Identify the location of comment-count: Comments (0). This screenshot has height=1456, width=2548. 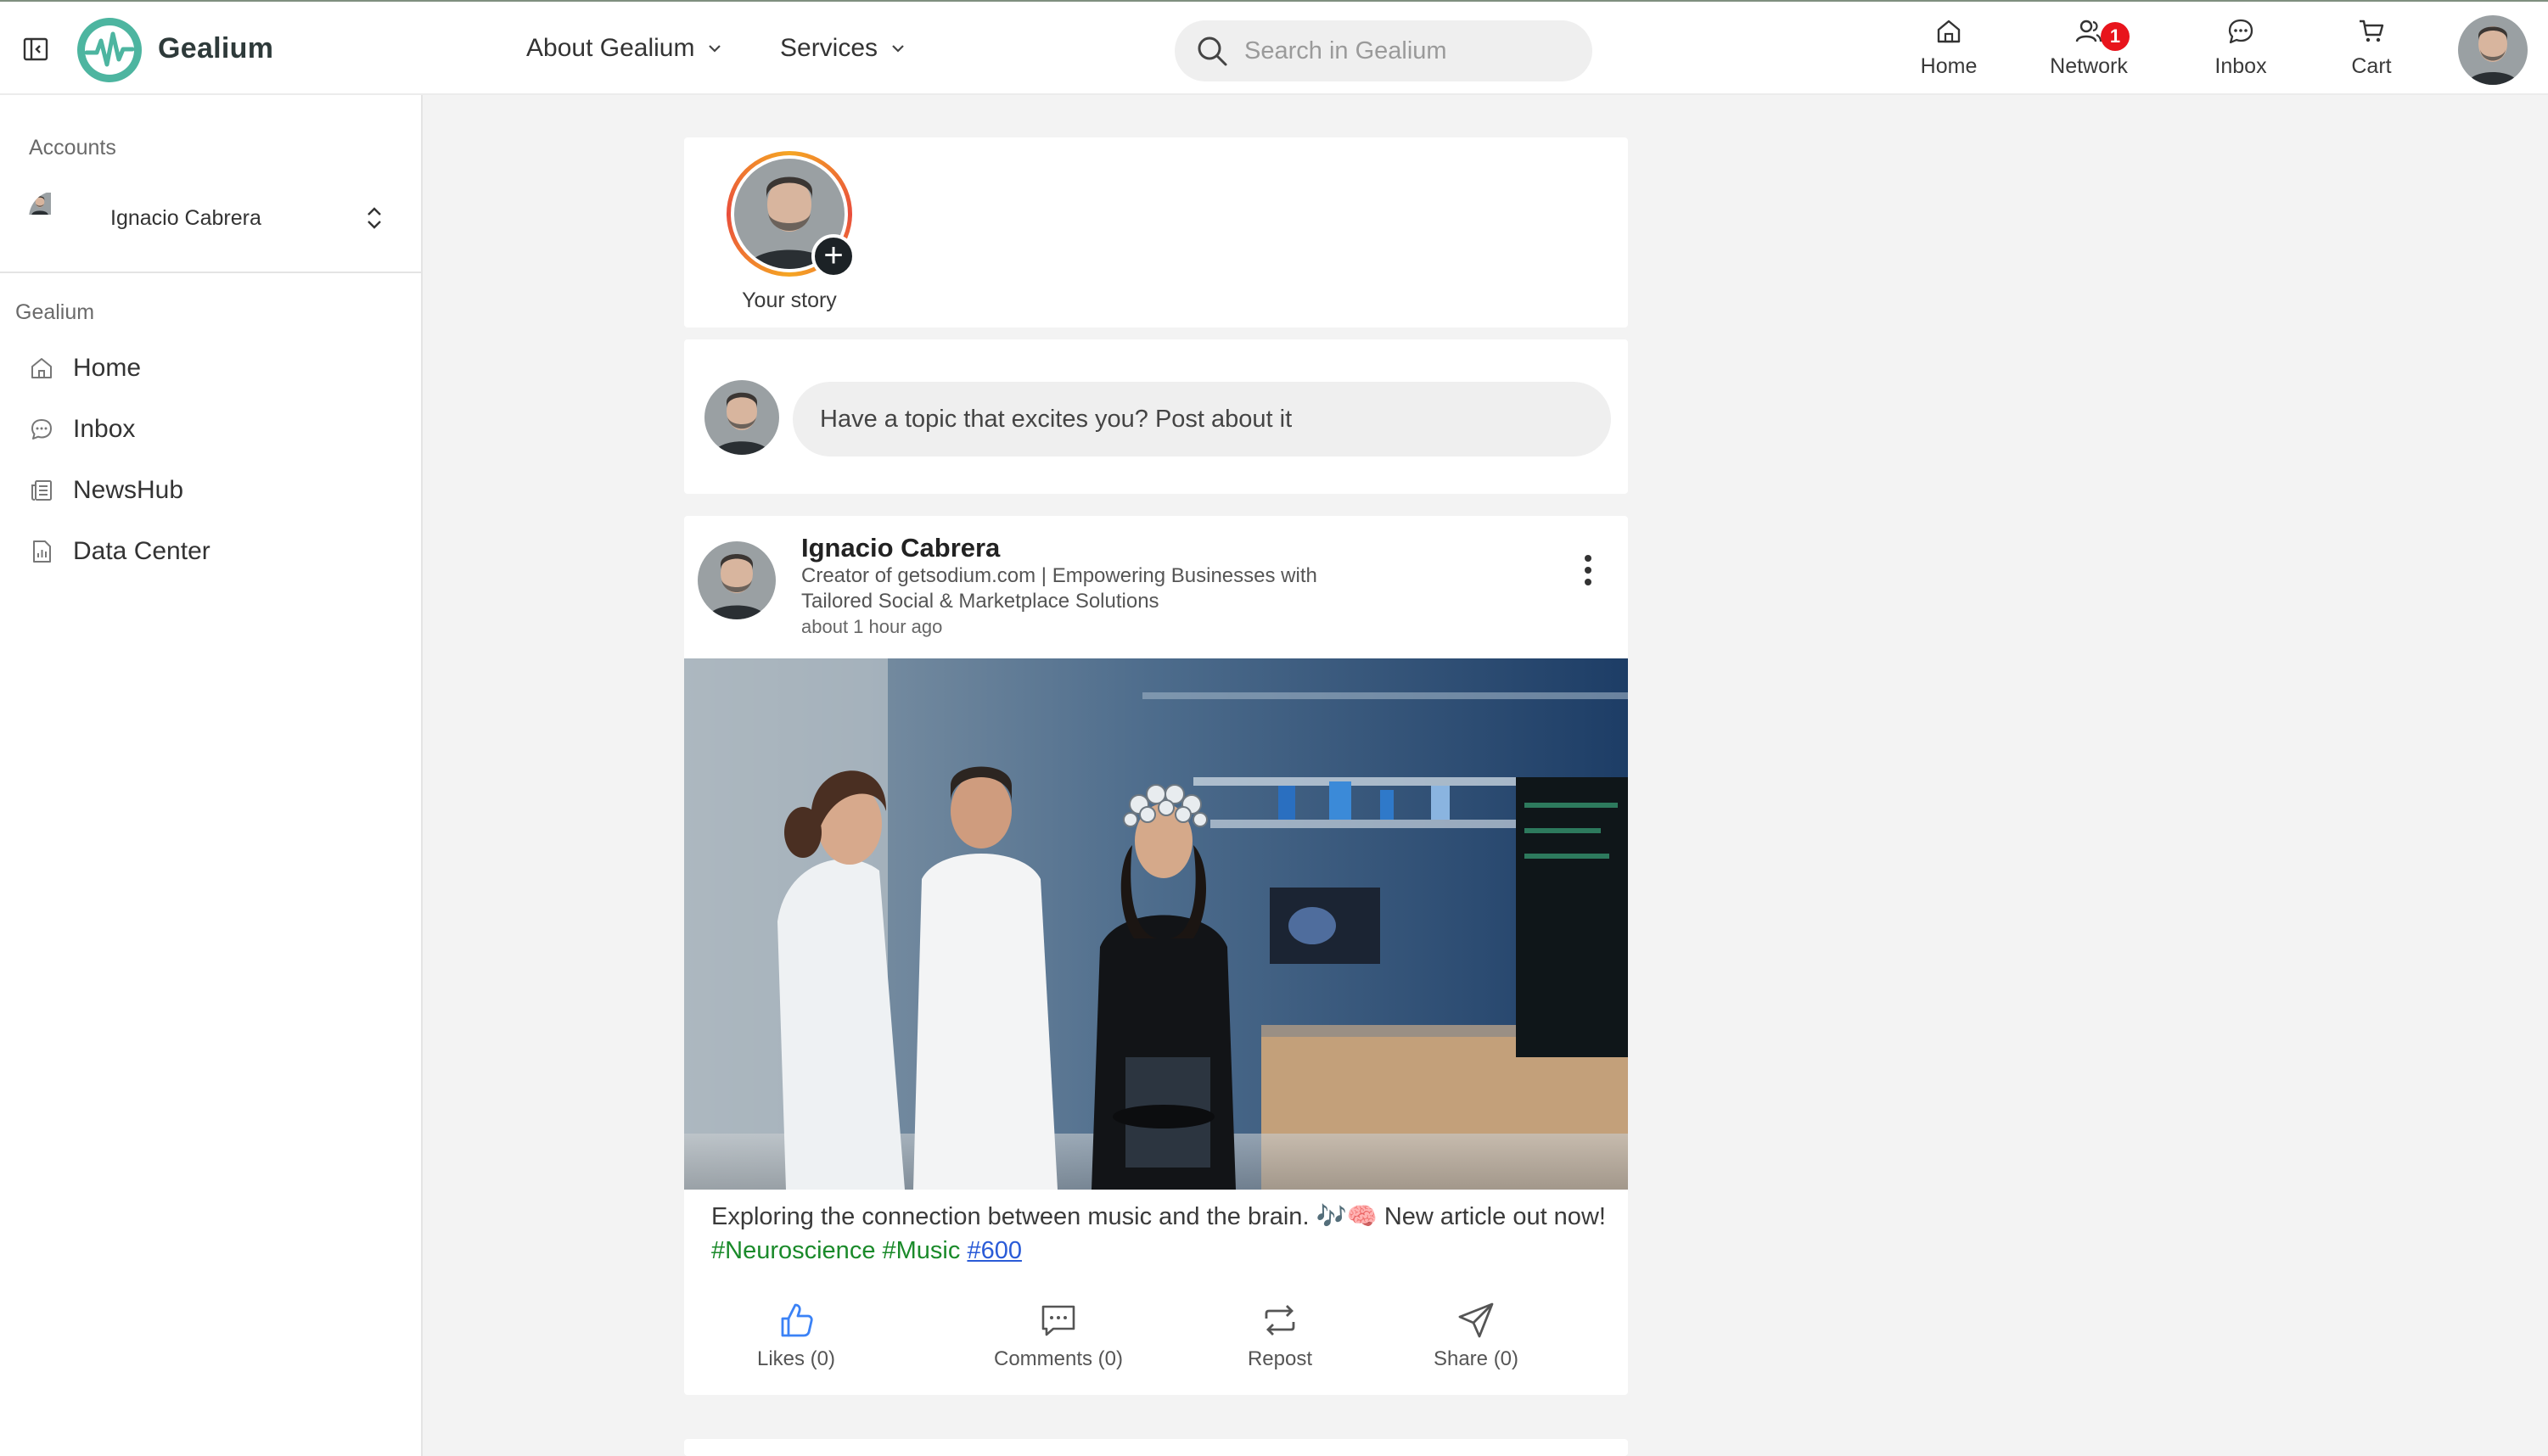
(1058, 1358).